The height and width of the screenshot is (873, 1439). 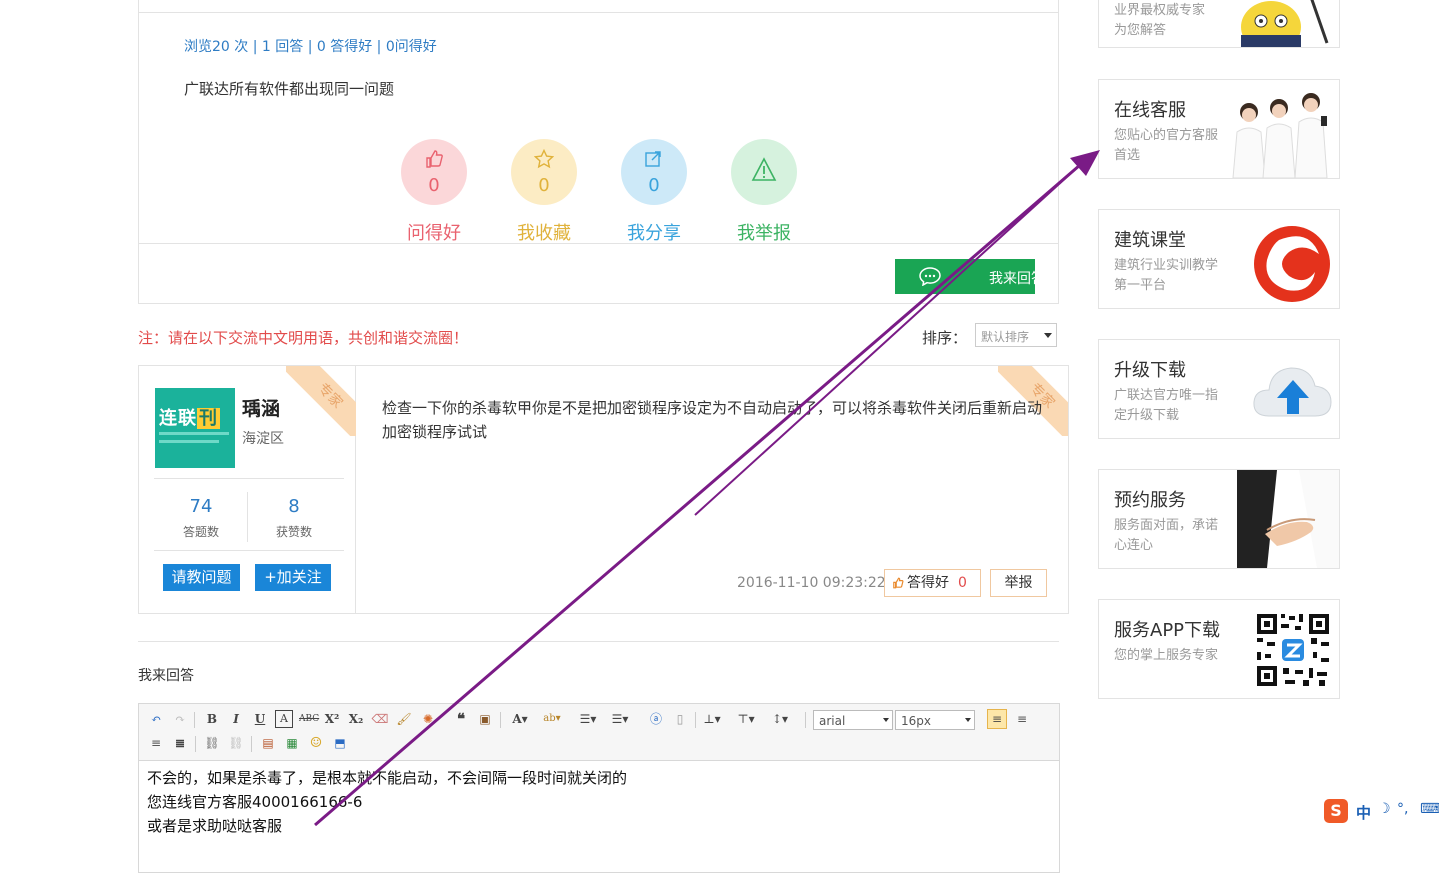 I want to click on row-spacing-top-icon: ⊥▾, so click(x=712, y=719).